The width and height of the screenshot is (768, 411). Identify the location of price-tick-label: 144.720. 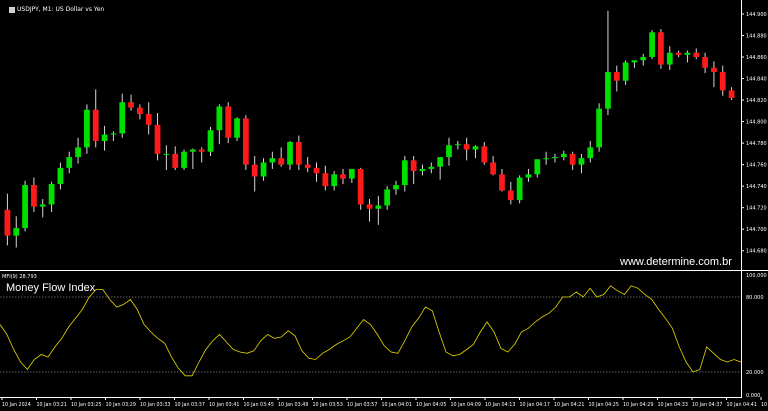
(756, 209).